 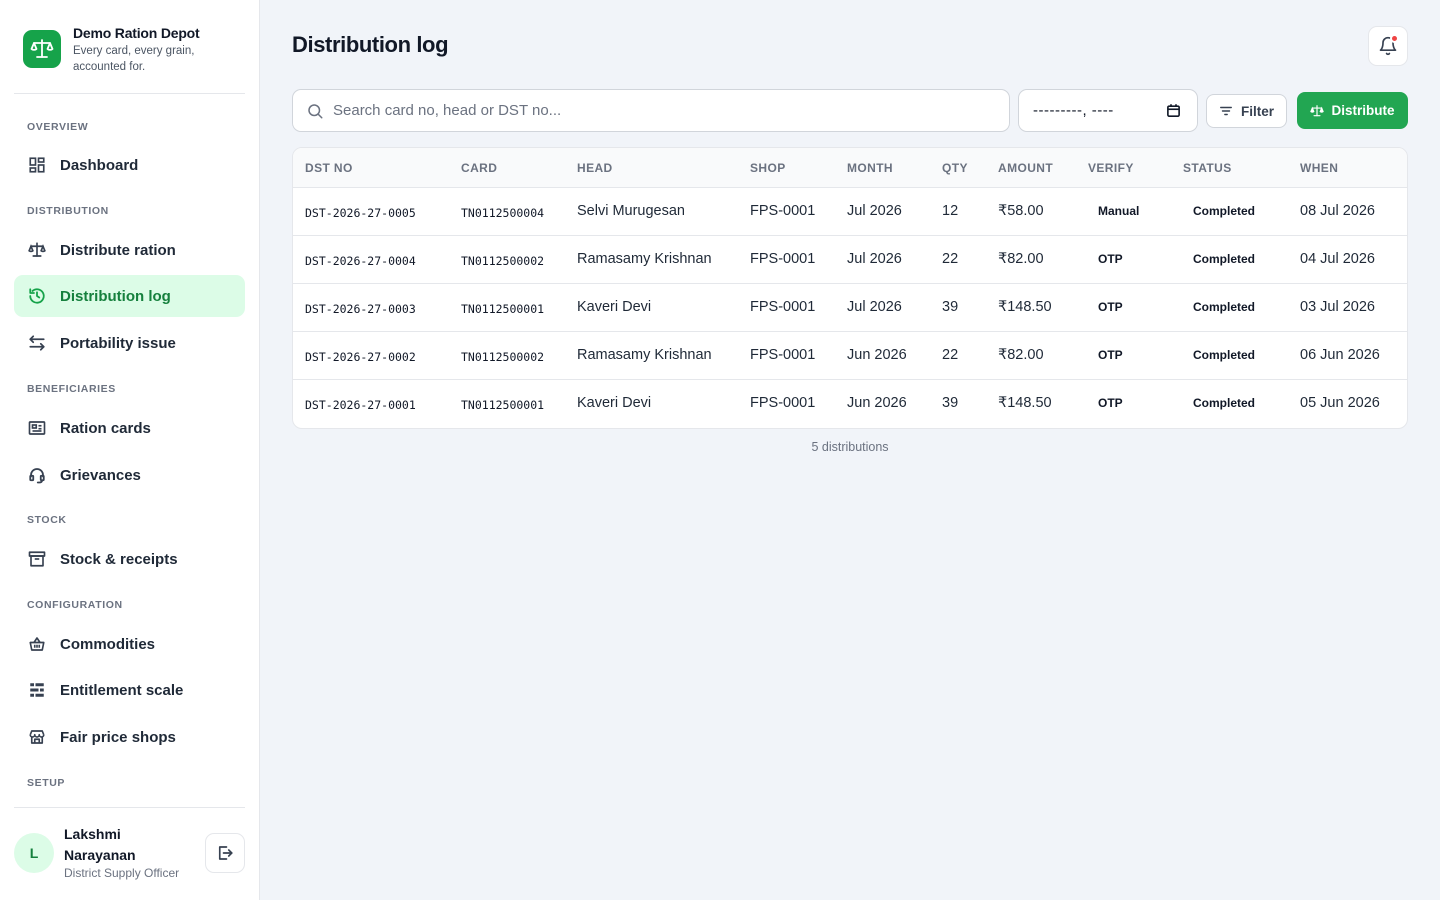 I want to click on sidebar-item-commodities: Commodities, so click(x=129, y=644).